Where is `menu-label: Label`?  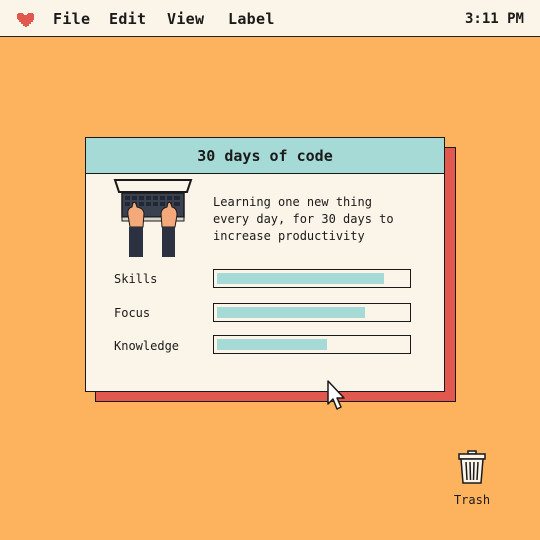
menu-label: Label is located at coordinates (251, 19).